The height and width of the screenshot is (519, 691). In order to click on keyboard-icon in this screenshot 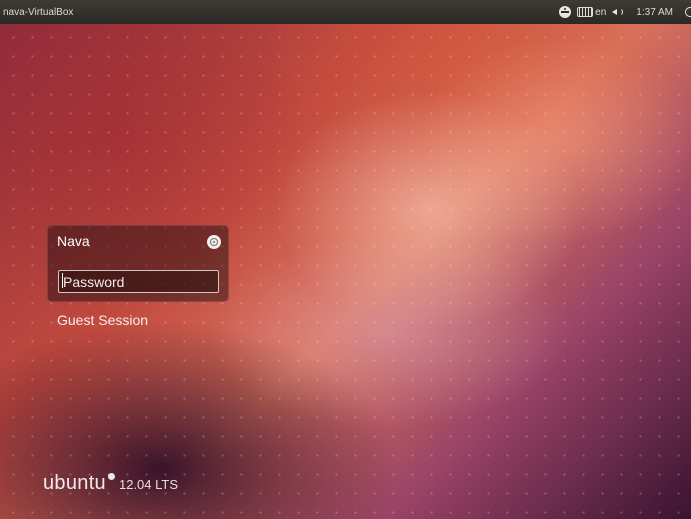, I will do `click(585, 12)`.